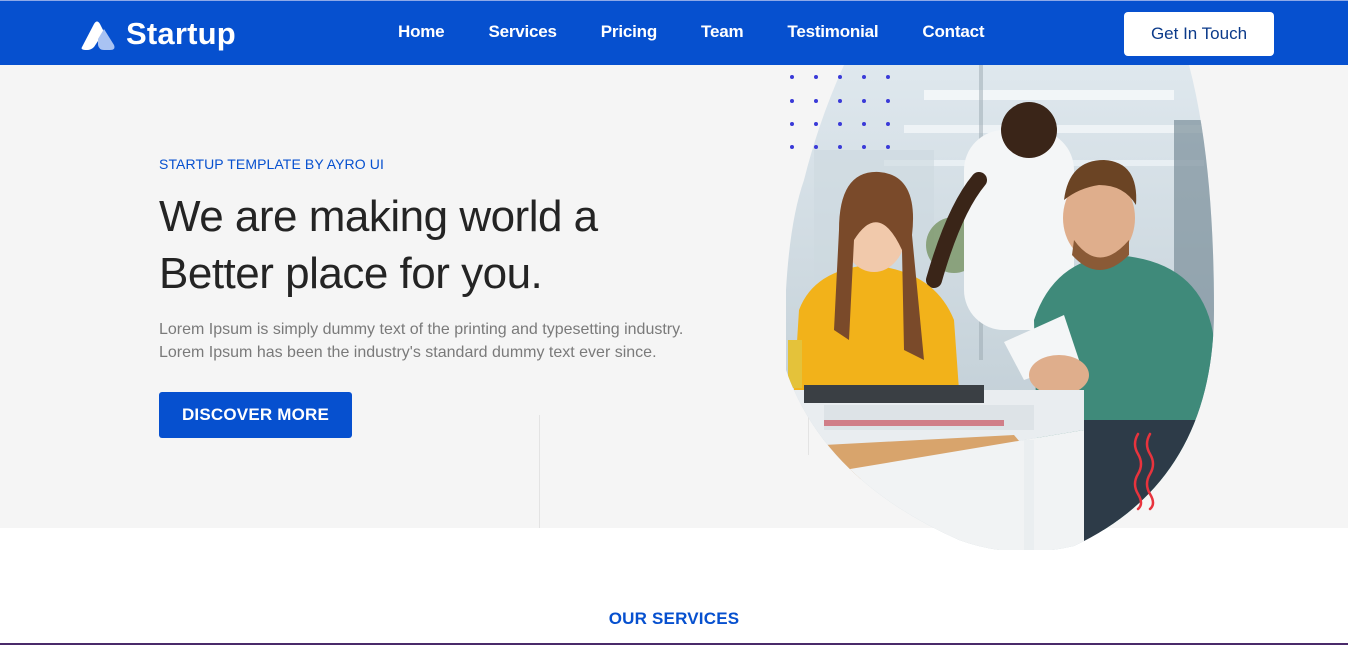 The width and height of the screenshot is (1348, 645). Describe the element at coordinates (351, 273) in the screenshot. I see `hero-headline-line: Better place for you.` at that location.